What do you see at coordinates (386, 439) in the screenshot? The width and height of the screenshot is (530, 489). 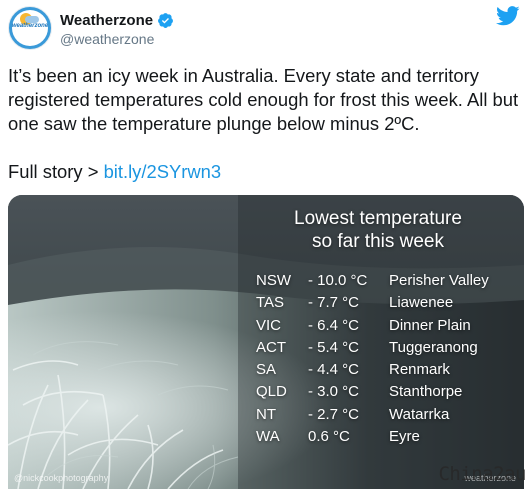 I see `table-row: WA 0.6 °C Eyre` at bounding box center [386, 439].